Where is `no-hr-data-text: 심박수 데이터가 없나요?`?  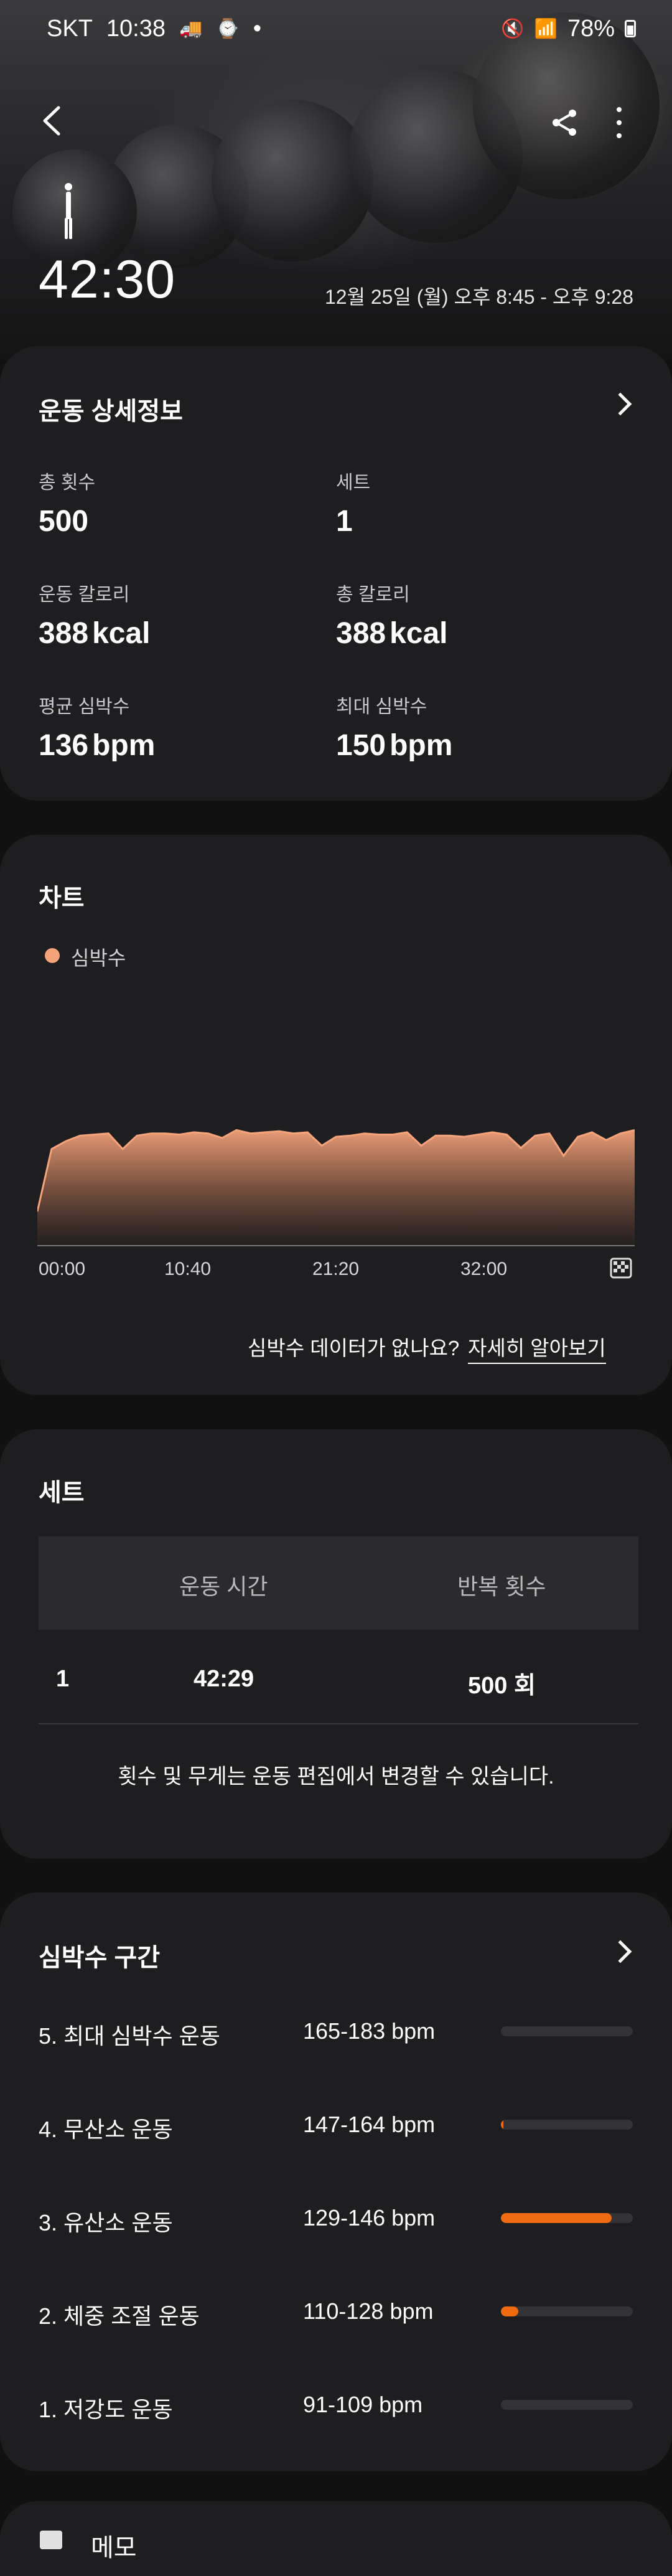
no-hr-data-text: 심박수 데이터가 없나요? is located at coordinates (354, 1348).